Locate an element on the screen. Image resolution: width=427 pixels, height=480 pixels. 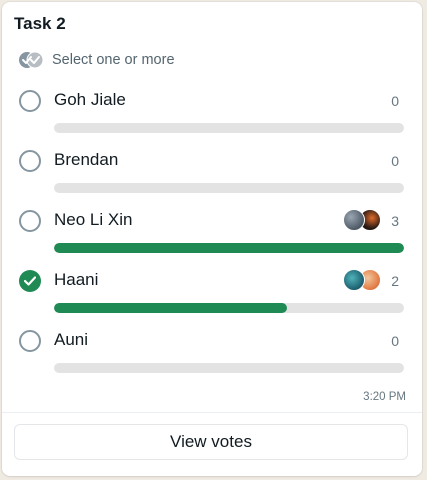
option-label: Brendan is located at coordinates (86, 159).